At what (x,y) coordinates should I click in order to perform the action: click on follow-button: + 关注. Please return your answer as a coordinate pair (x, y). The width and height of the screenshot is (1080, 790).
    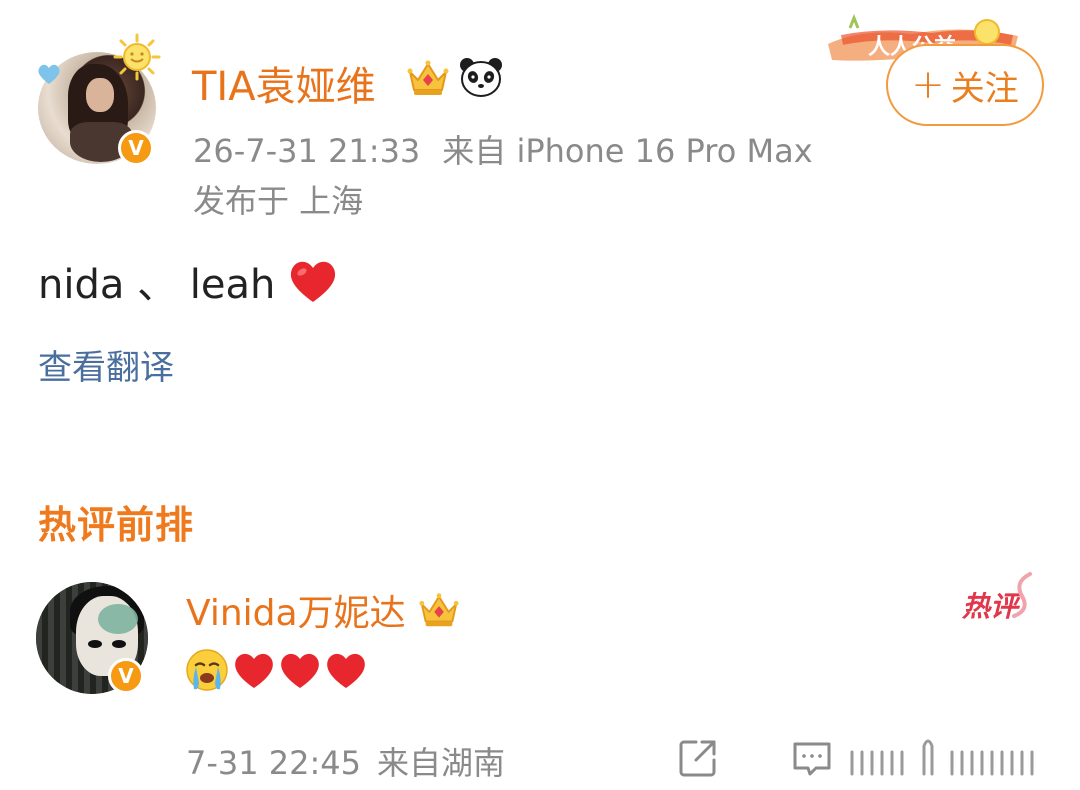
    Looking at the image, I should click on (965, 85).